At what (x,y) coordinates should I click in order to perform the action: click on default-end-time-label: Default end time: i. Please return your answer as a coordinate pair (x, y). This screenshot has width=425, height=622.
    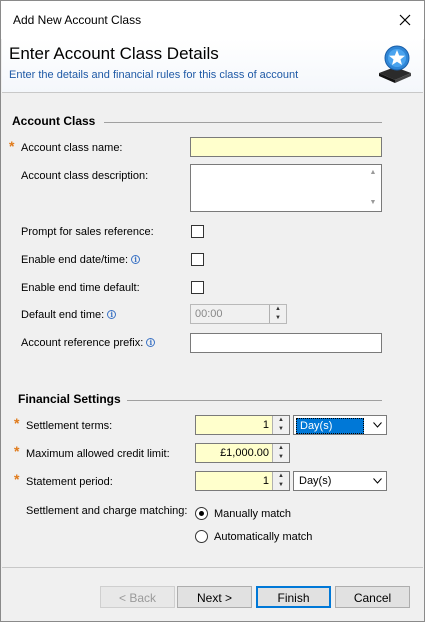
    Looking at the image, I should click on (69, 315).